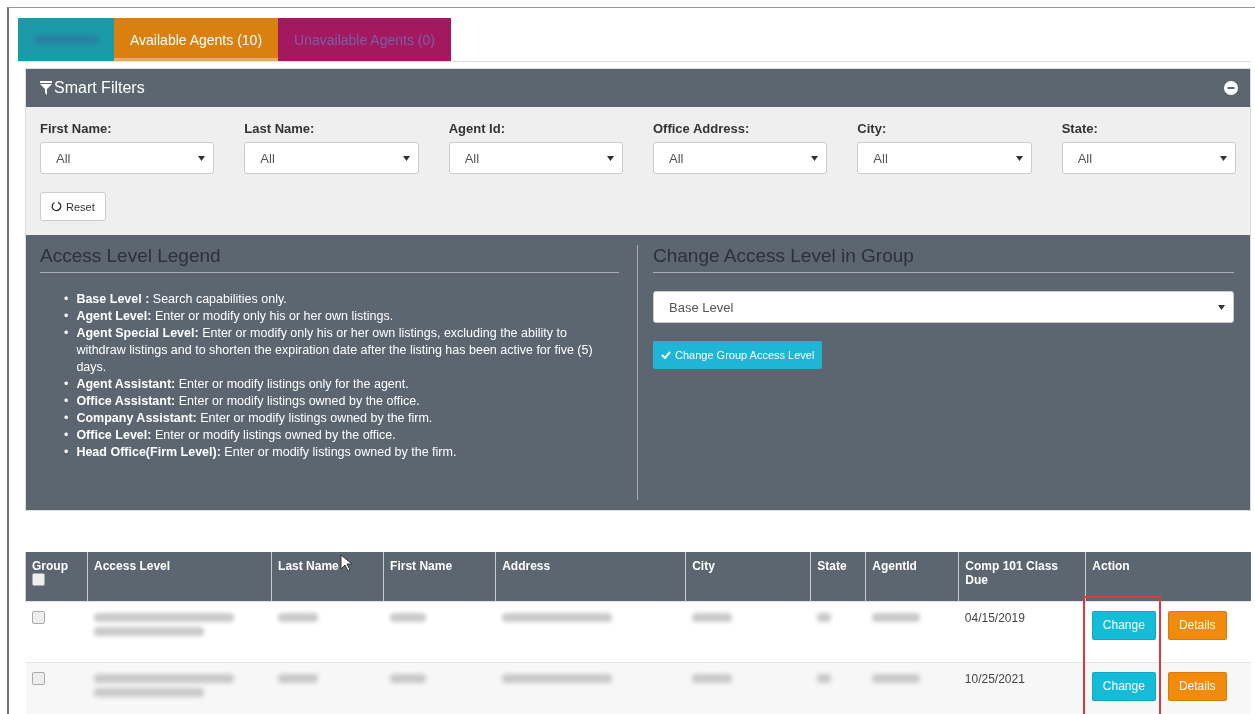 The height and width of the screenshot is (714, 1255). Describe the element at coordinates (181, 299) in the screenshot. I see `legend-item: Base Level : Search capabilities only.` at that location.